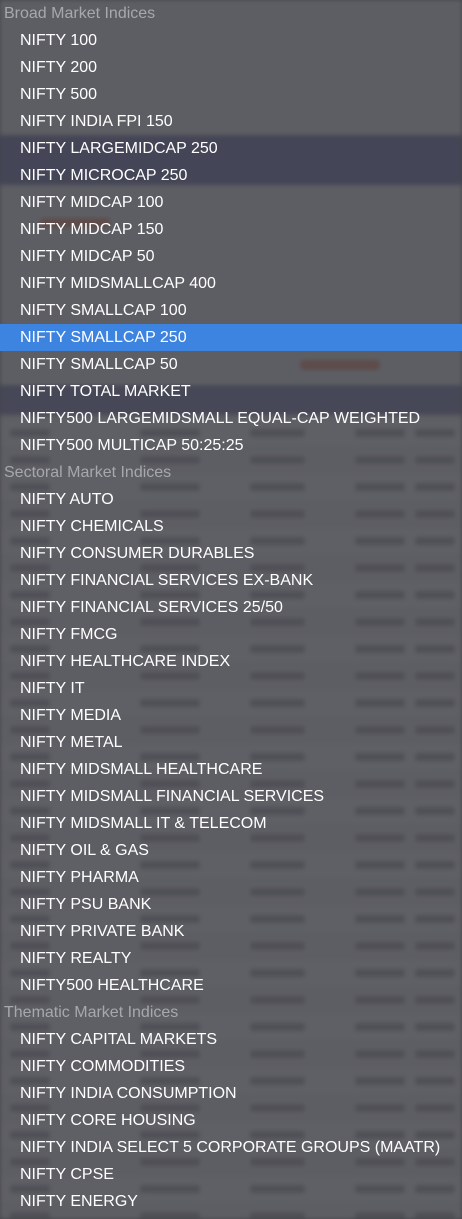 This screenshot has height=1219, width=462. I want to click on dropdown-option: NIFTY IT, so click(231, 688).